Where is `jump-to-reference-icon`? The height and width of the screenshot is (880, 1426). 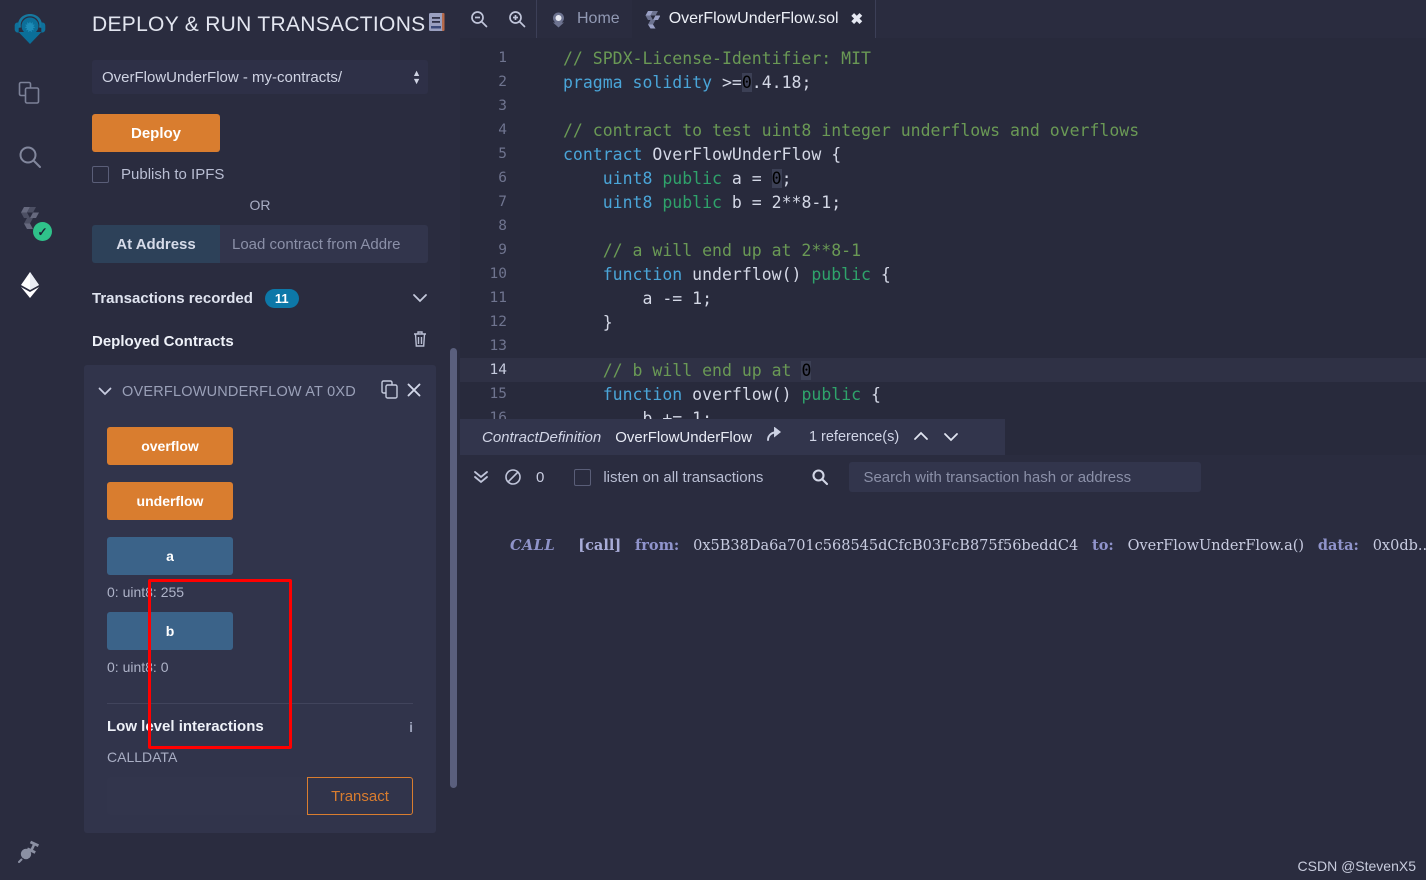 jump-to-reference-icon is located at coordinates (775, 437).